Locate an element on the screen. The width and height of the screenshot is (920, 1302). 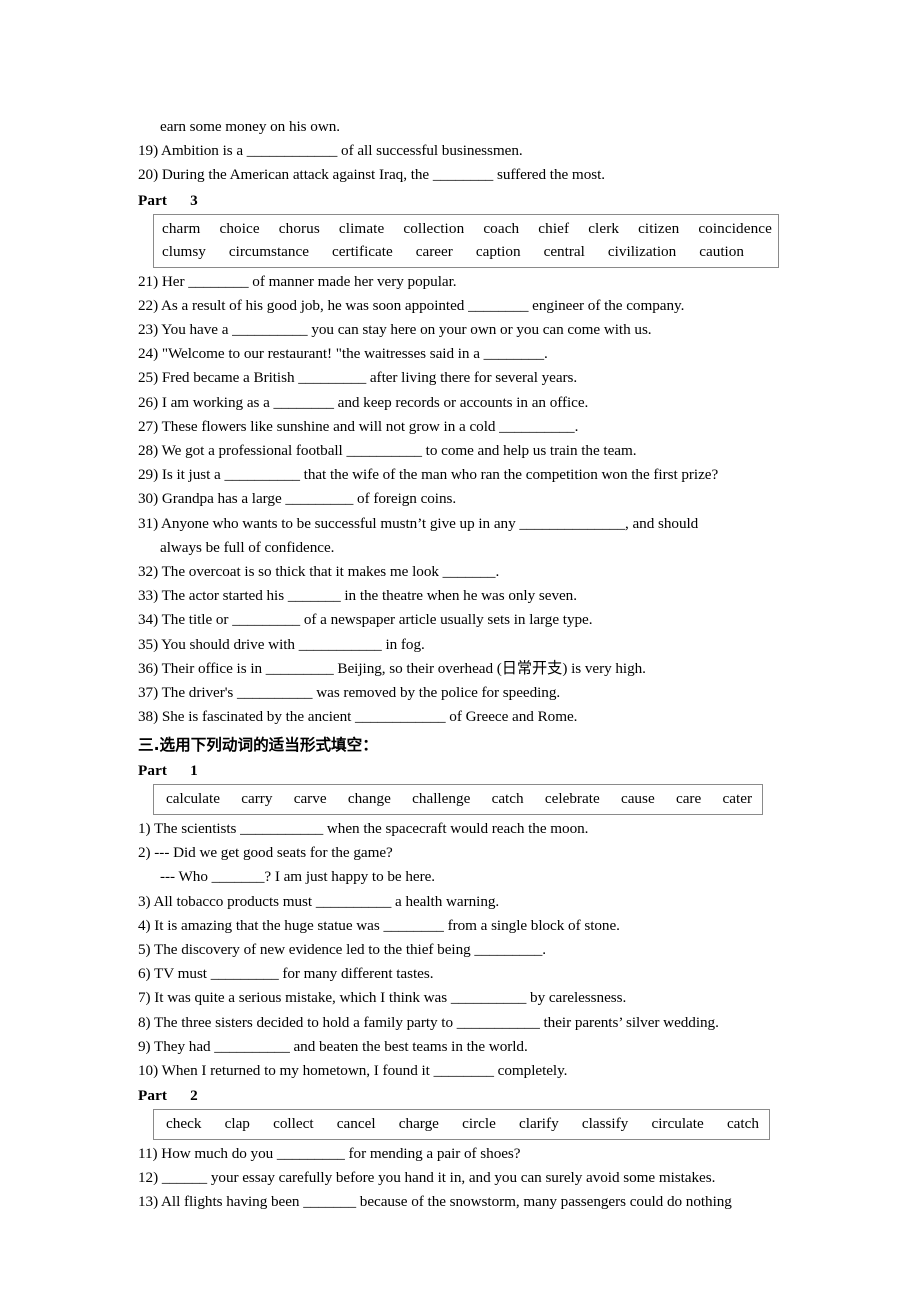
part-3-word: chorus is located at coordinates (299, 228).